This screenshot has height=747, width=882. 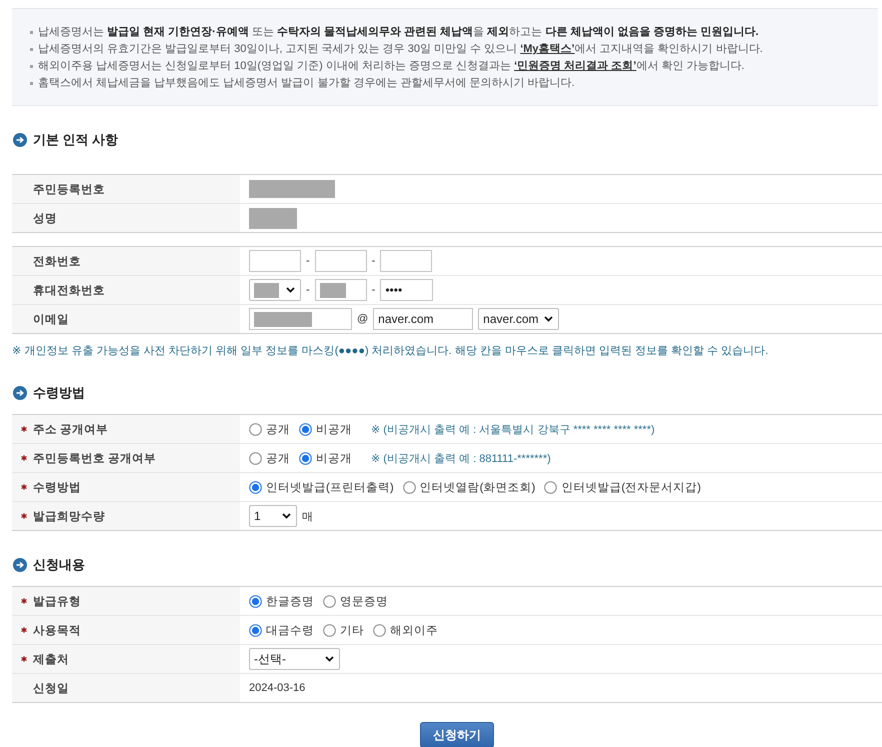 What do you see at coordinates (57, 261) in the screenshot?
I see `field-label: 전화번호` at bounding box center [57, 261].